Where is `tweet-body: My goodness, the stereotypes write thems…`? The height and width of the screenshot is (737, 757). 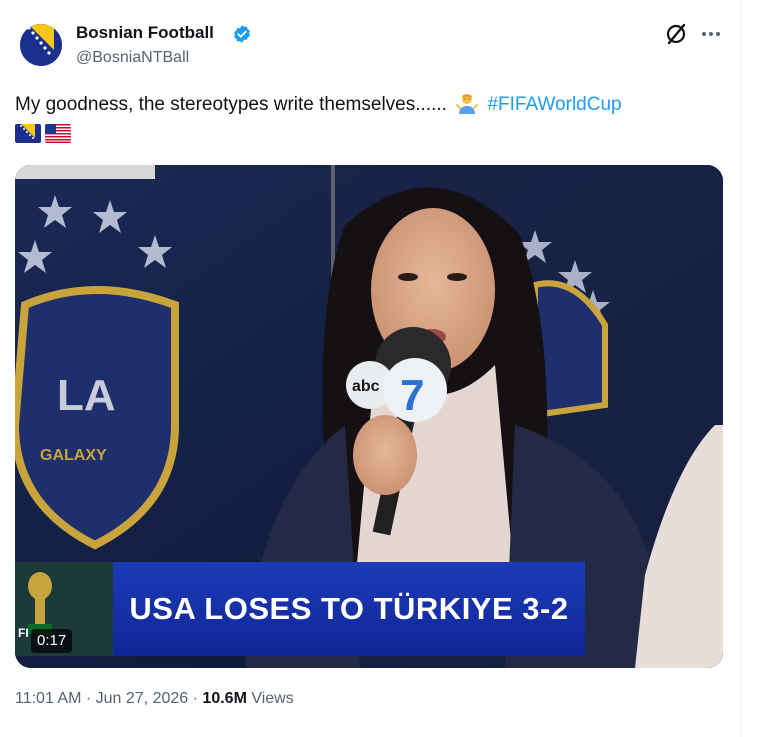 tweet-body: My goodness, the stereotypes write thems… is located at coordinates (231, 104).